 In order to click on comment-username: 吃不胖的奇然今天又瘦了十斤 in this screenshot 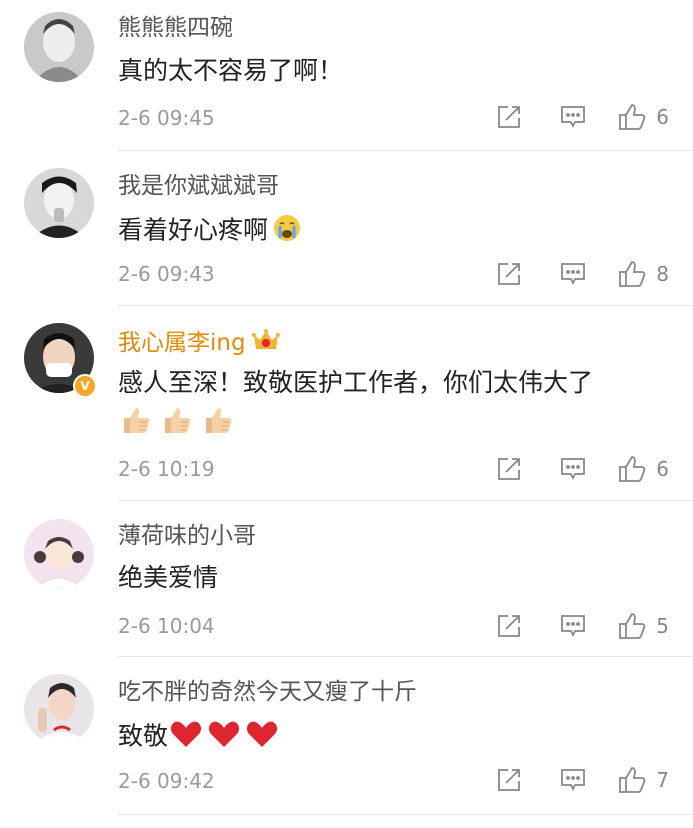, I will do `click(267, 692)`.